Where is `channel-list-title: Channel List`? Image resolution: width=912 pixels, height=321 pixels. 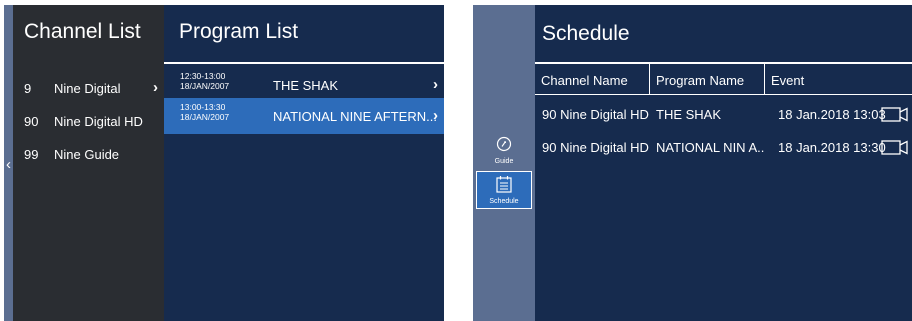
channel-list-title: Channel List is located at coordinates (82, 31).